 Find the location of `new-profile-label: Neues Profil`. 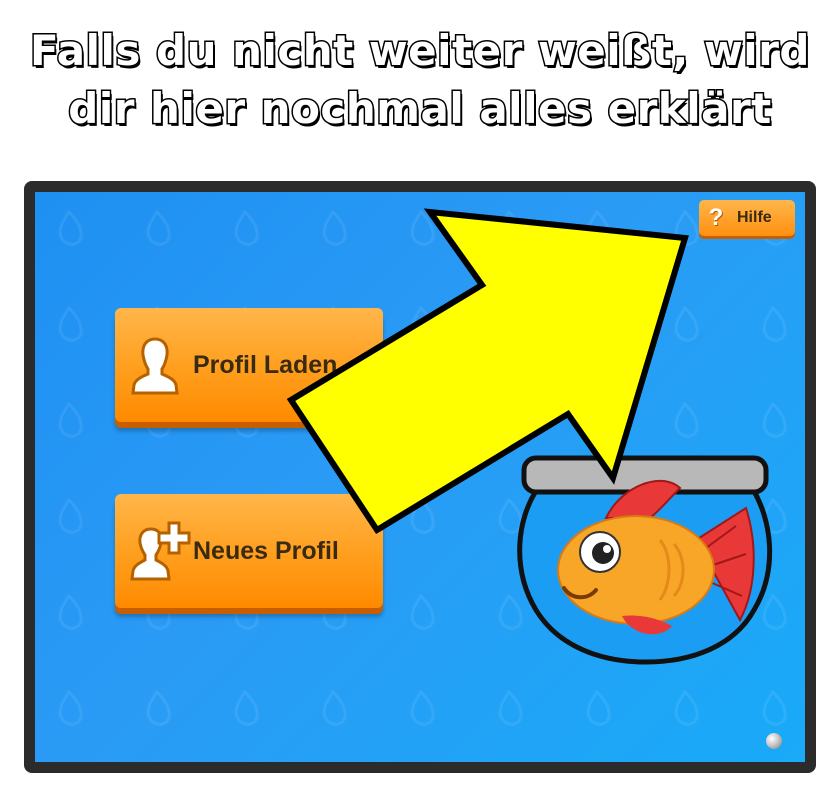

new-profile-label: Neues Profil is located at coordinates (266, 550).